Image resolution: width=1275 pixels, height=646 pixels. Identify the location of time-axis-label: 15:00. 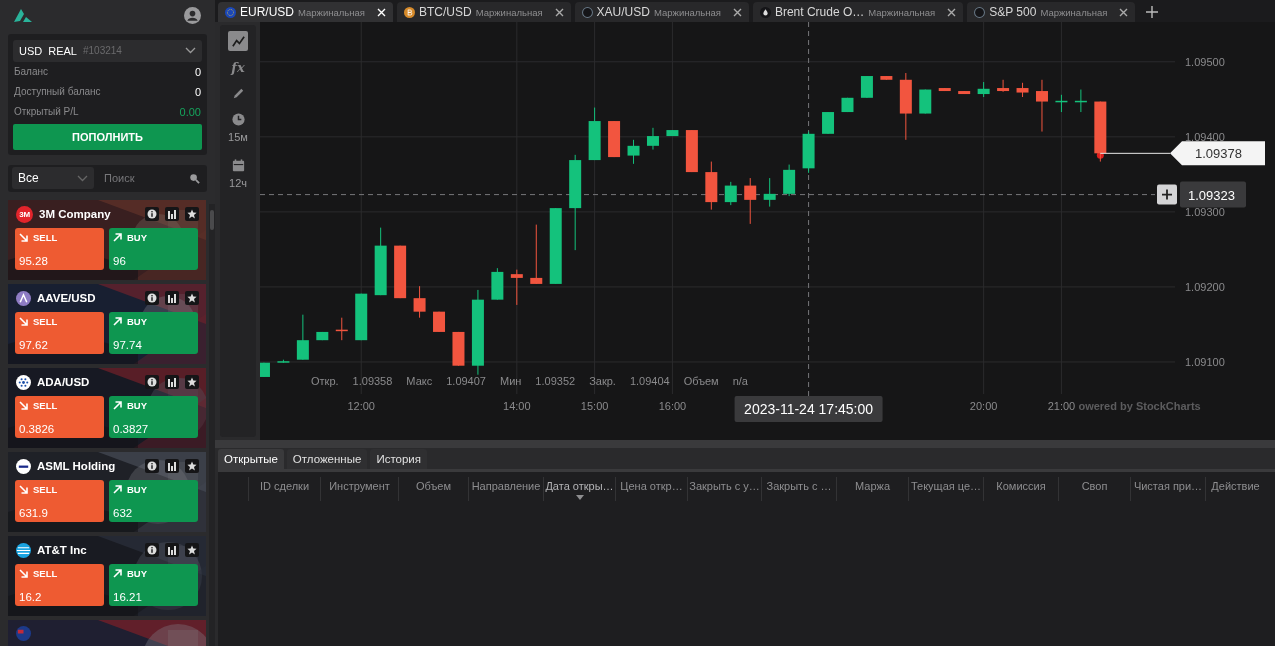
(594, 406).